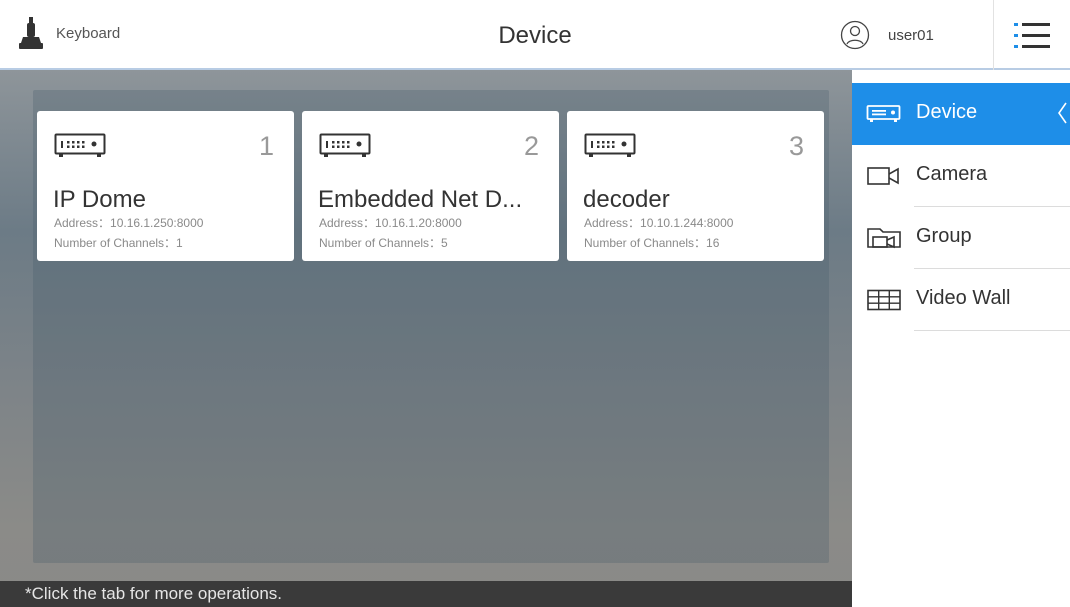 The height and width of the screenshot is (607, 1070). What do you see at coordinates (963, 298) in the screenshot?
I see `sidebar-item-label: Video Wall` at bounding box center [963, 298].